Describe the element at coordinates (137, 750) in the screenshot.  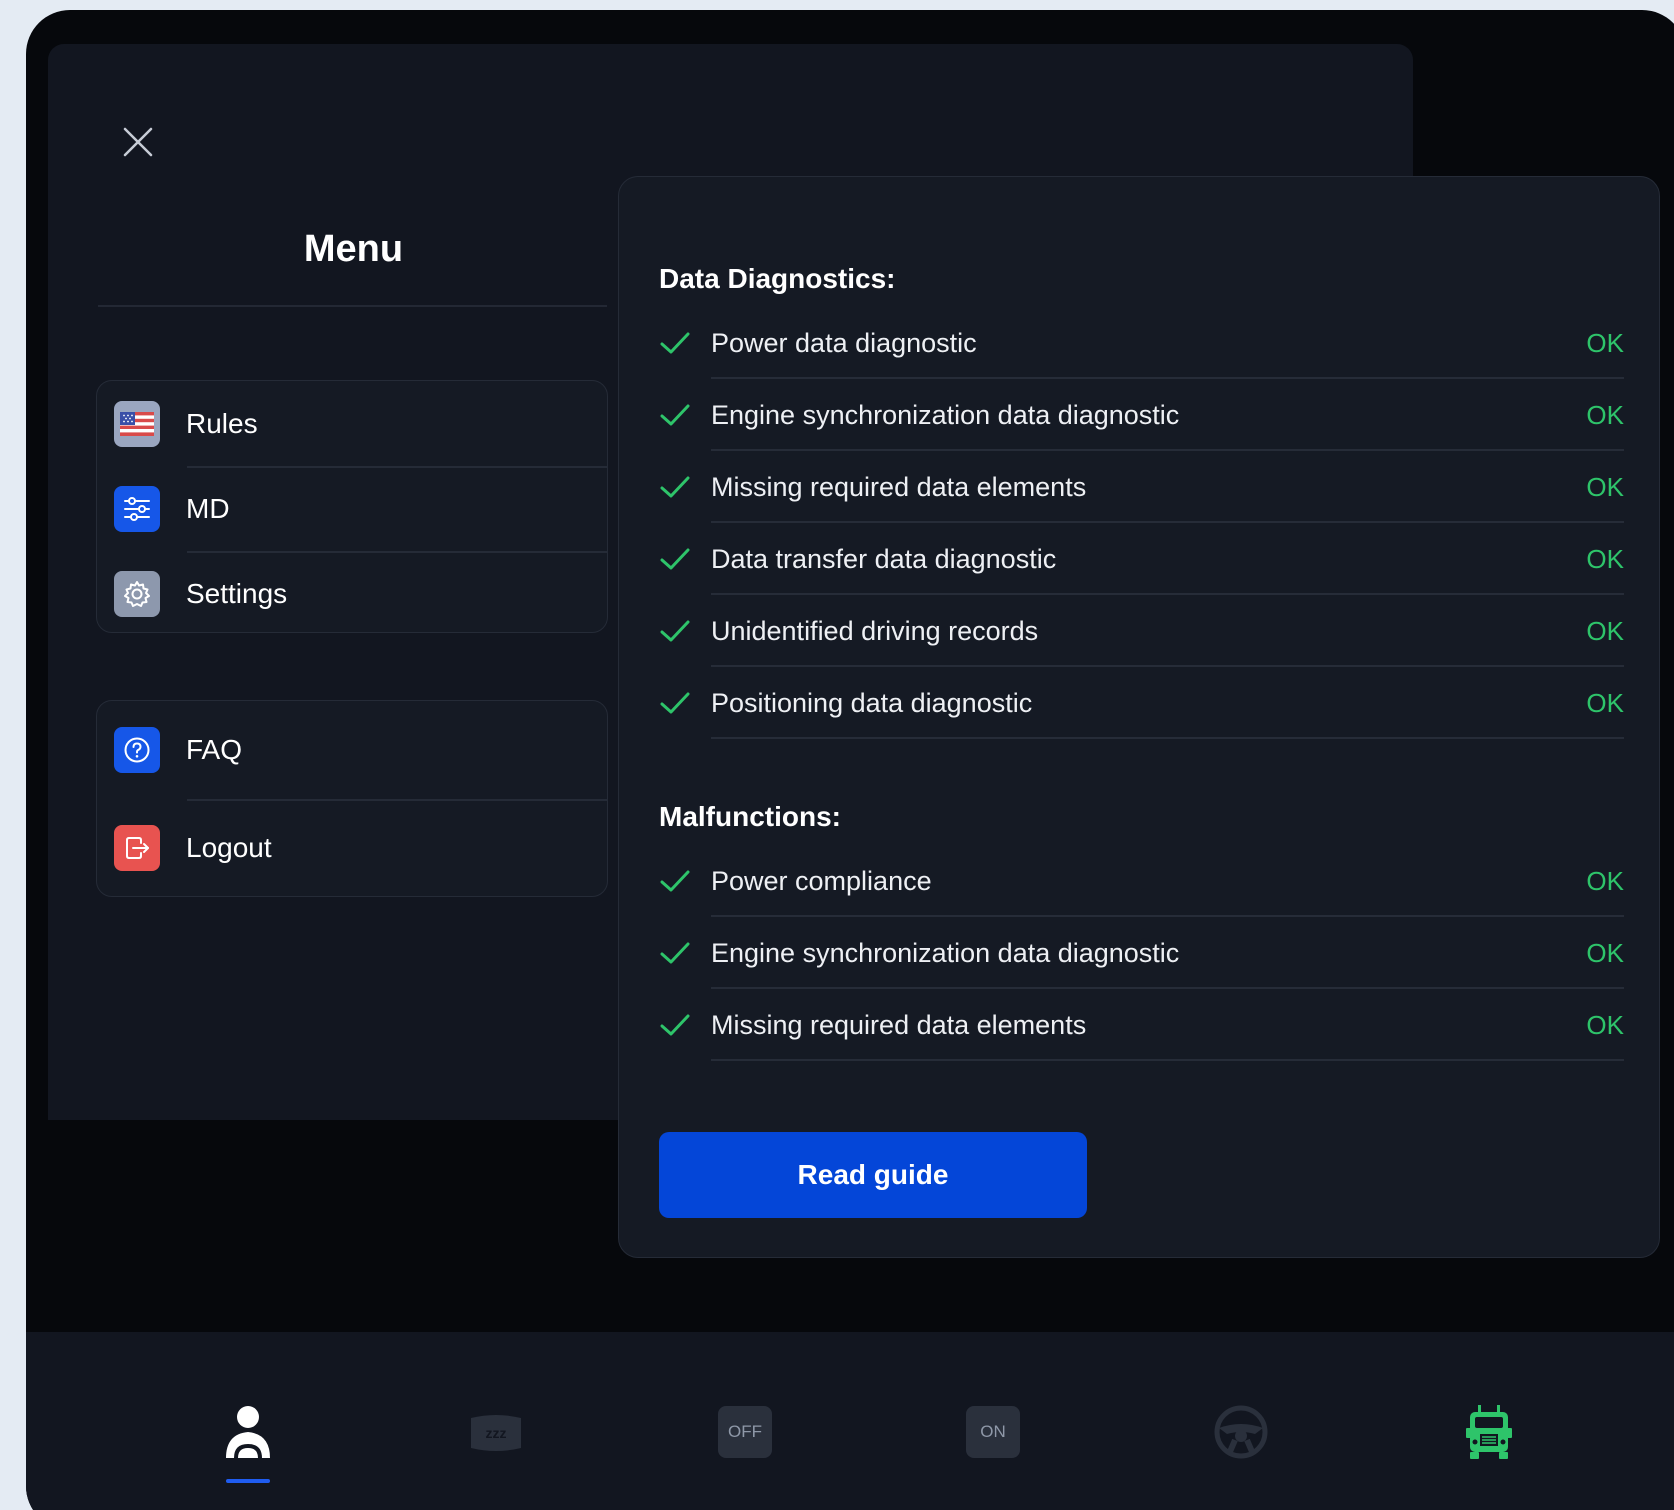
I see `question-icon` at that location.